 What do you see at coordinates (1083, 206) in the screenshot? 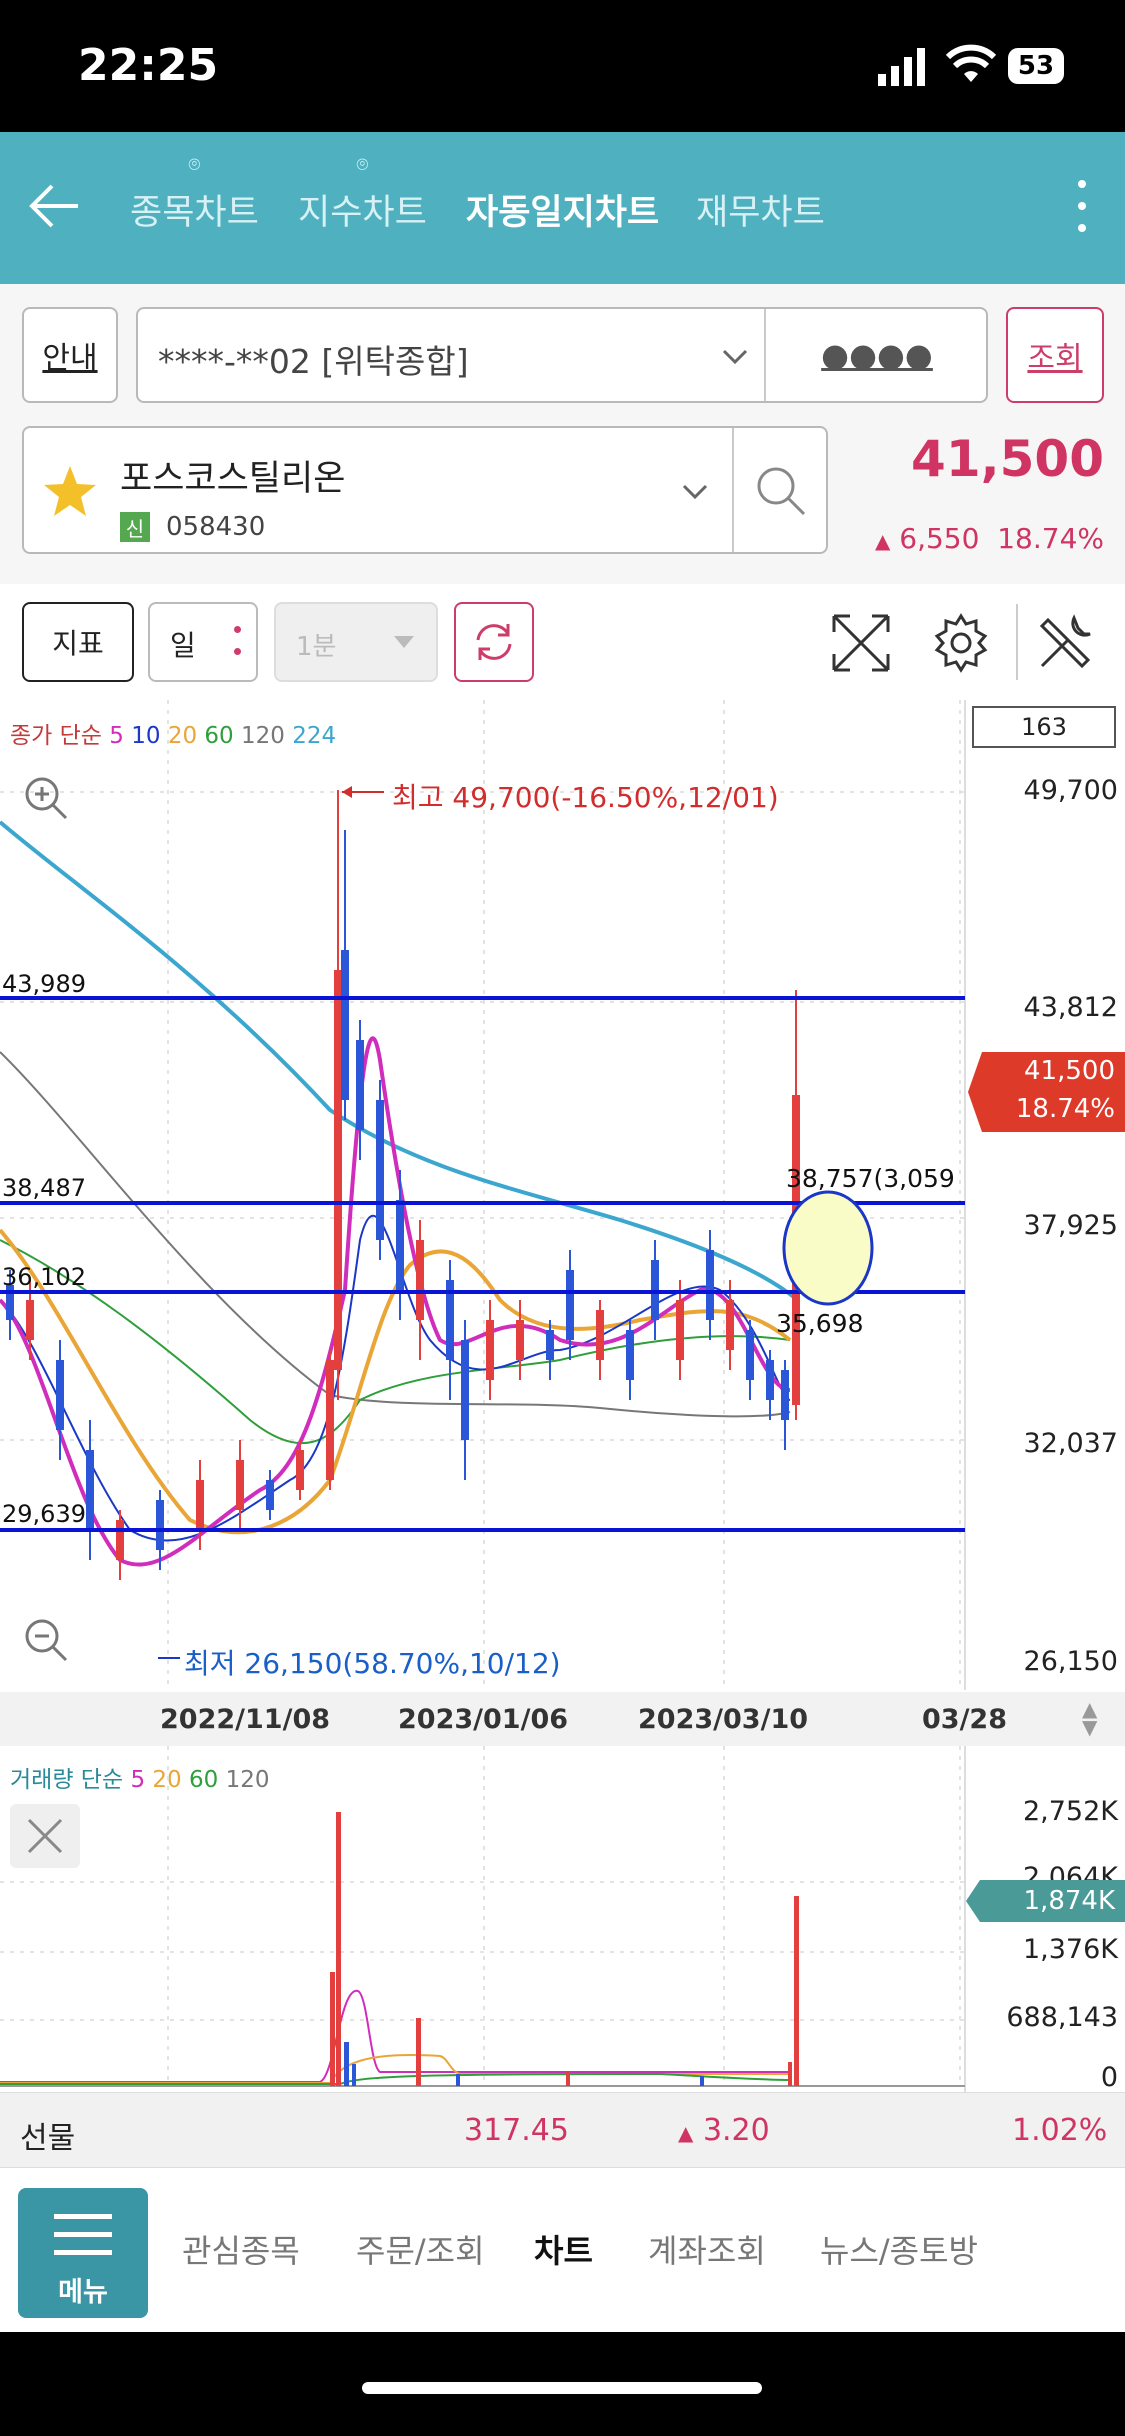
I see `more-menu-icon` at bounding box center [1083, 206].